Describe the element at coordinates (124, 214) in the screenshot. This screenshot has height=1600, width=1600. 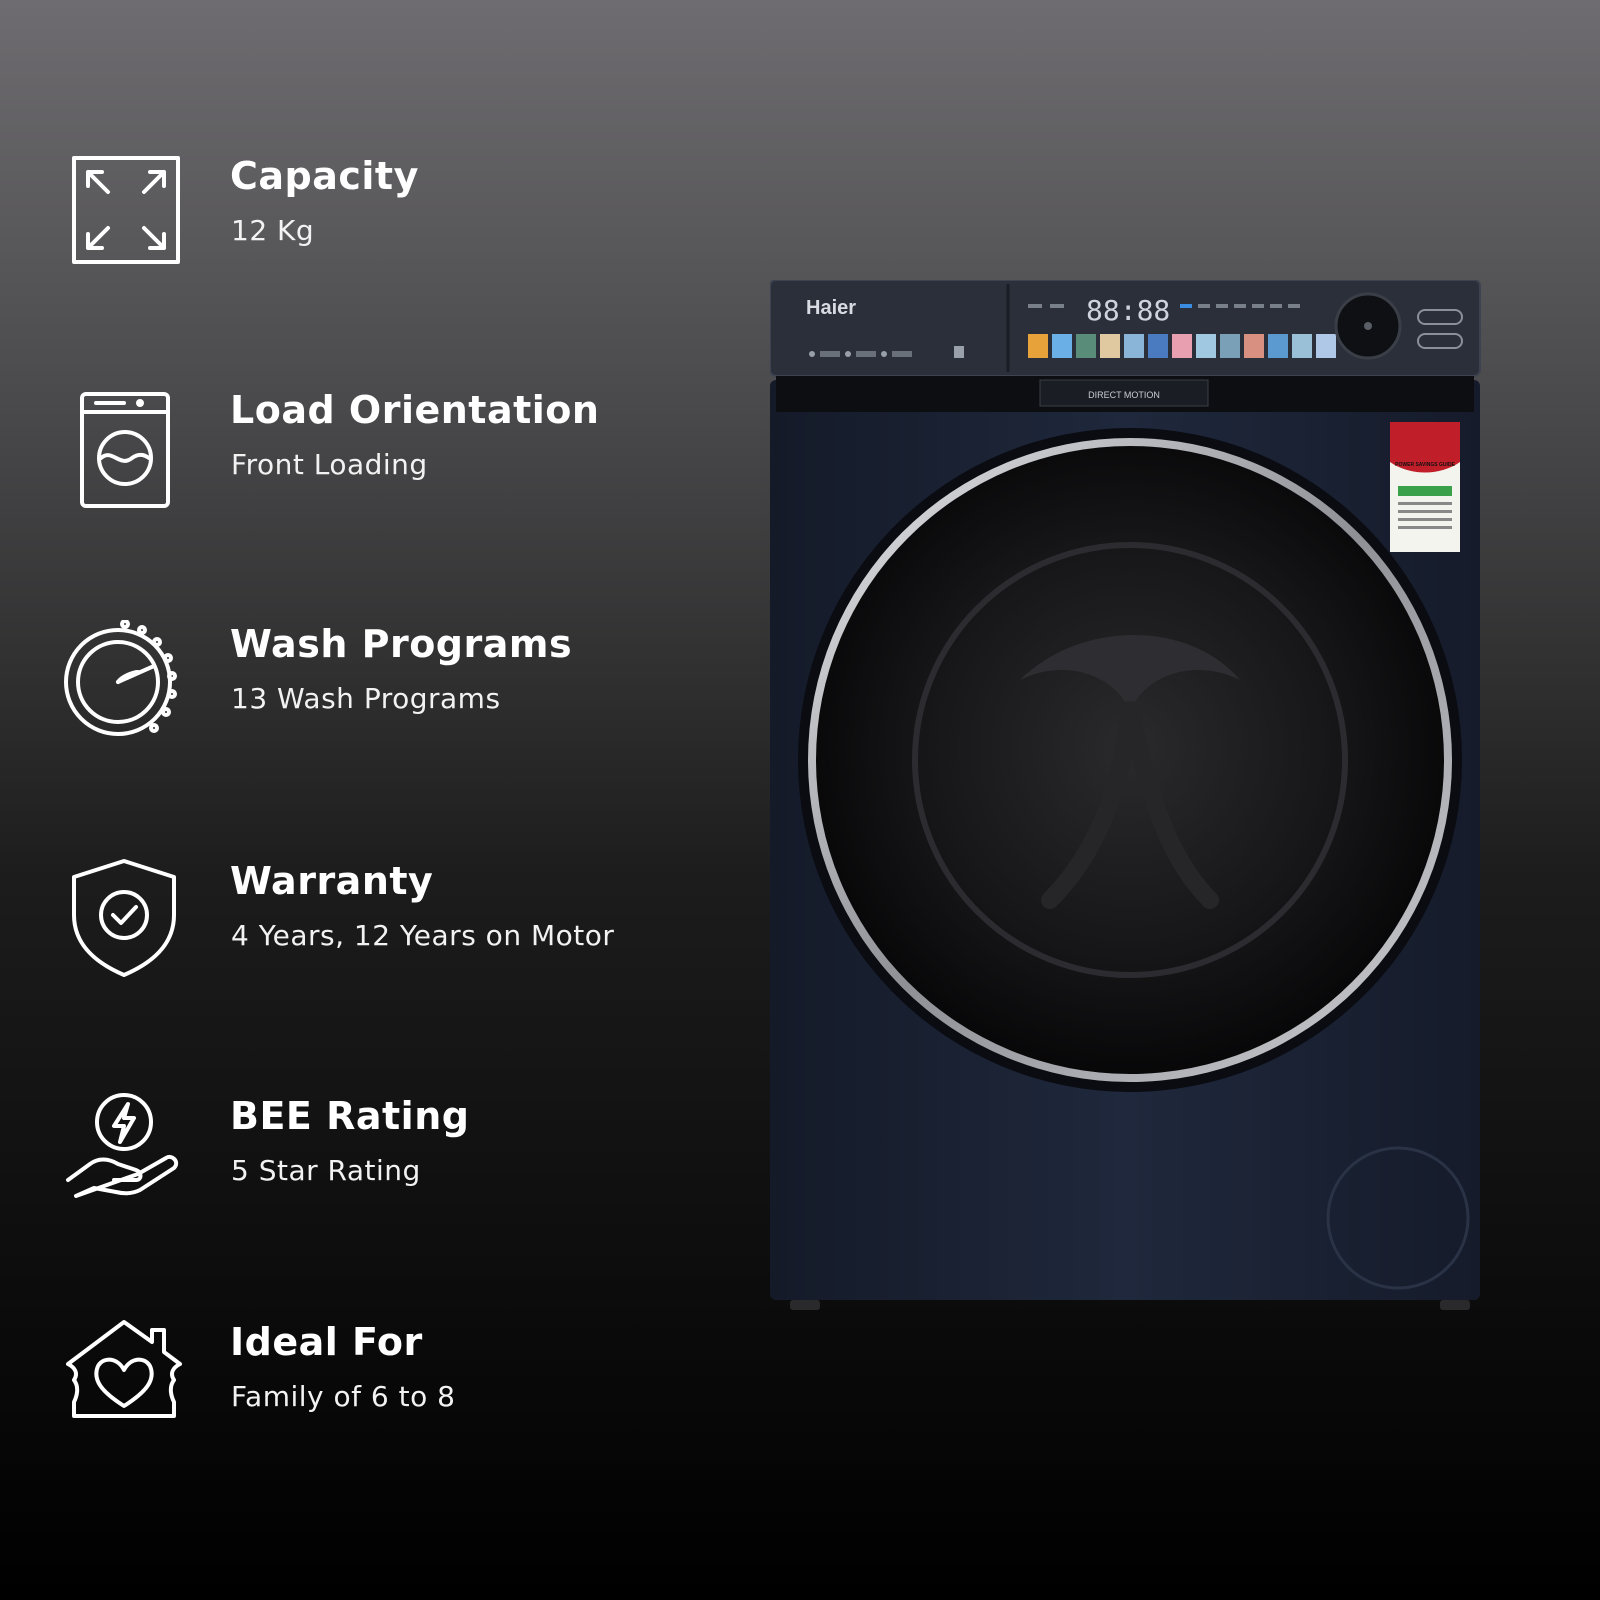
I see `expand-arrows-icon` at that location.